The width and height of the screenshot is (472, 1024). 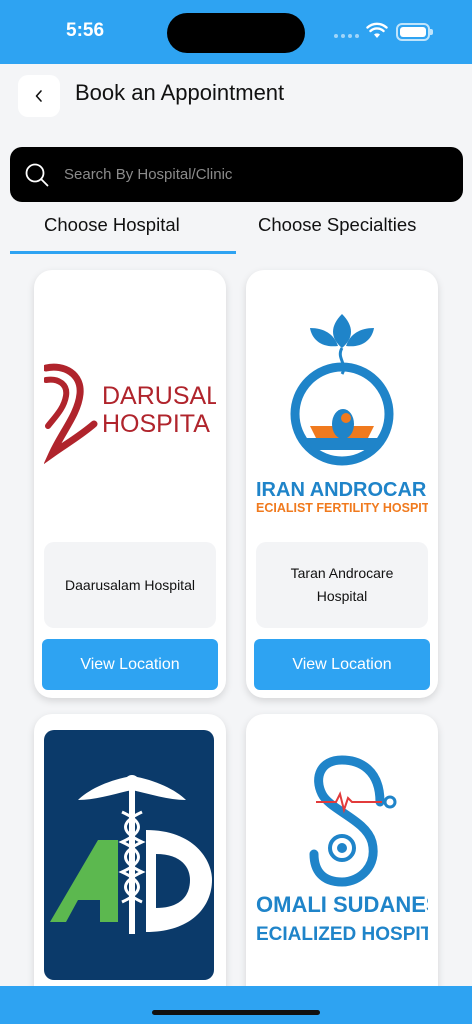 I want to click on hospital-card, so click(x=130, y=869).